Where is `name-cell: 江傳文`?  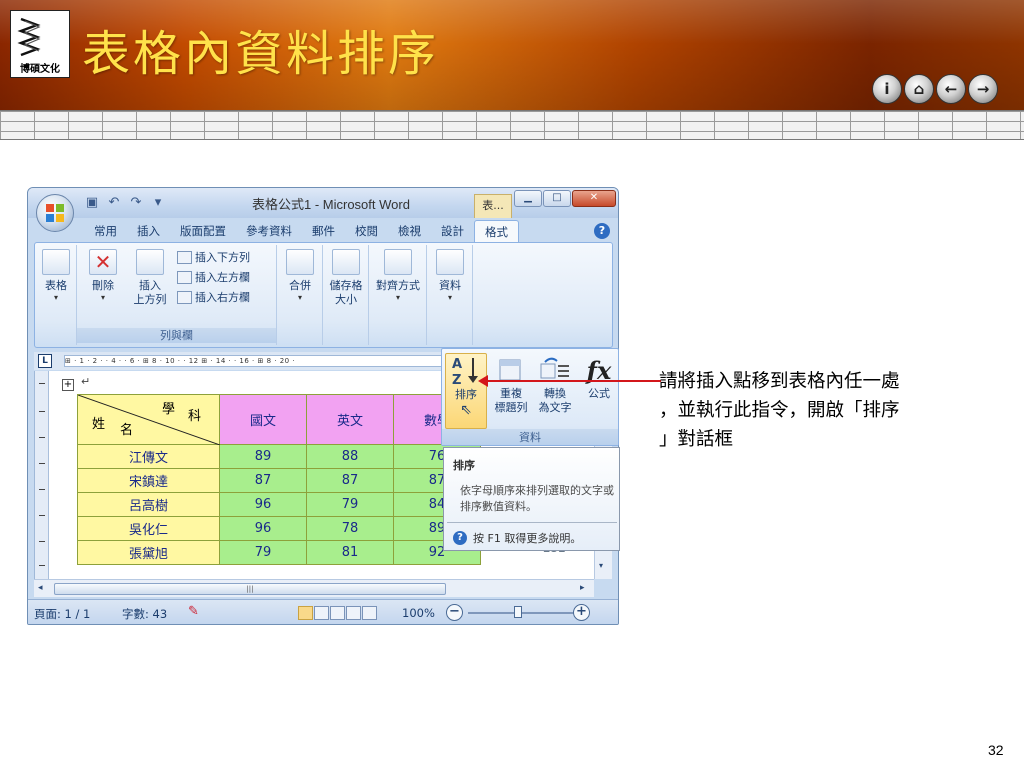 name-cell: 江傳文 is located at coordinates (148, 456).